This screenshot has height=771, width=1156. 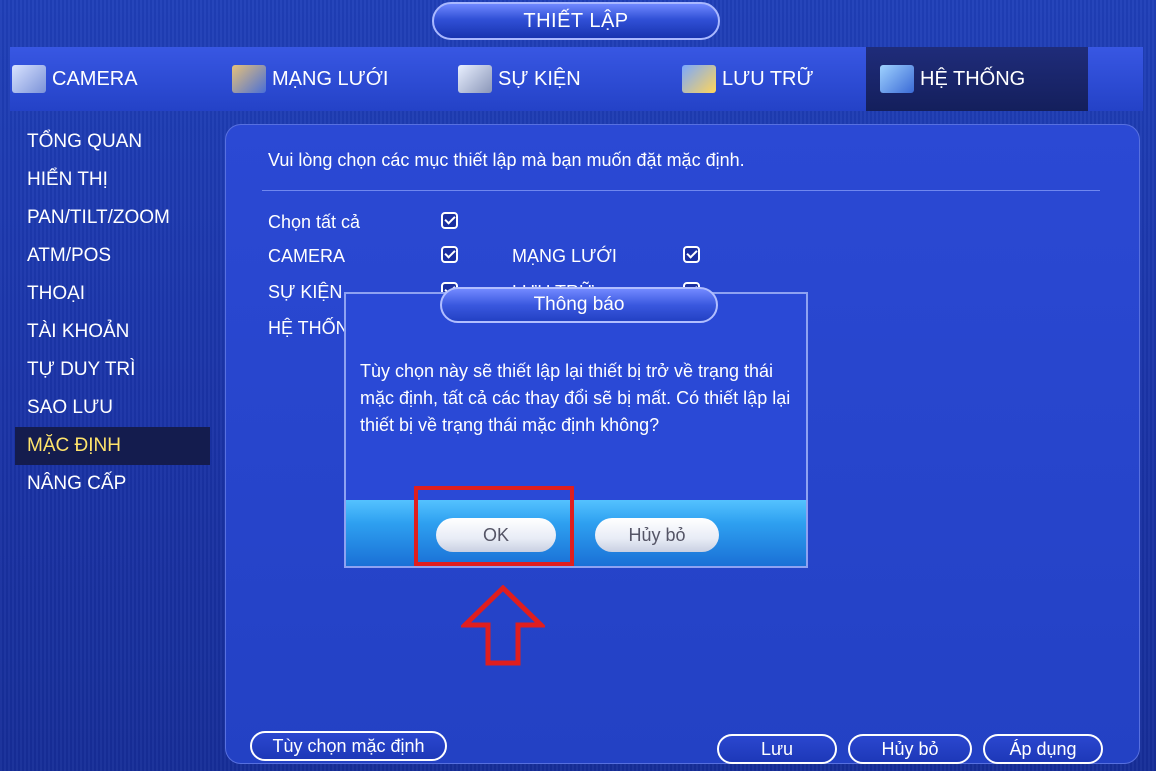 What do you see at coordinates (699, 79) in the screenshot?
I see `storage-icon` at bounding box center [699, 79].